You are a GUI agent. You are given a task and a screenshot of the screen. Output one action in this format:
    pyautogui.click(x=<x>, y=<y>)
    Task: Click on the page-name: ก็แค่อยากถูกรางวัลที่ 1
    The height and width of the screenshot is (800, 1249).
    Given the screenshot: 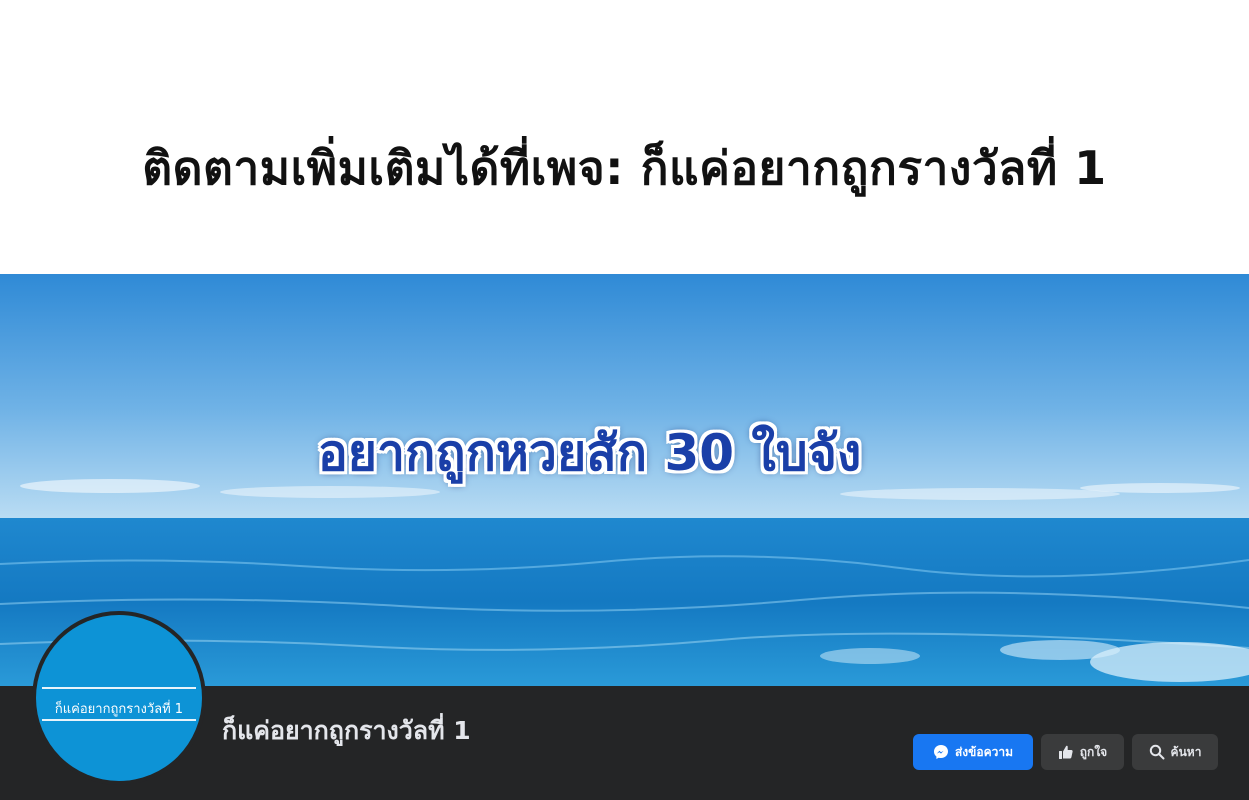 What is the action you would take?
    pyautogui.click(x=346, y=731)
    